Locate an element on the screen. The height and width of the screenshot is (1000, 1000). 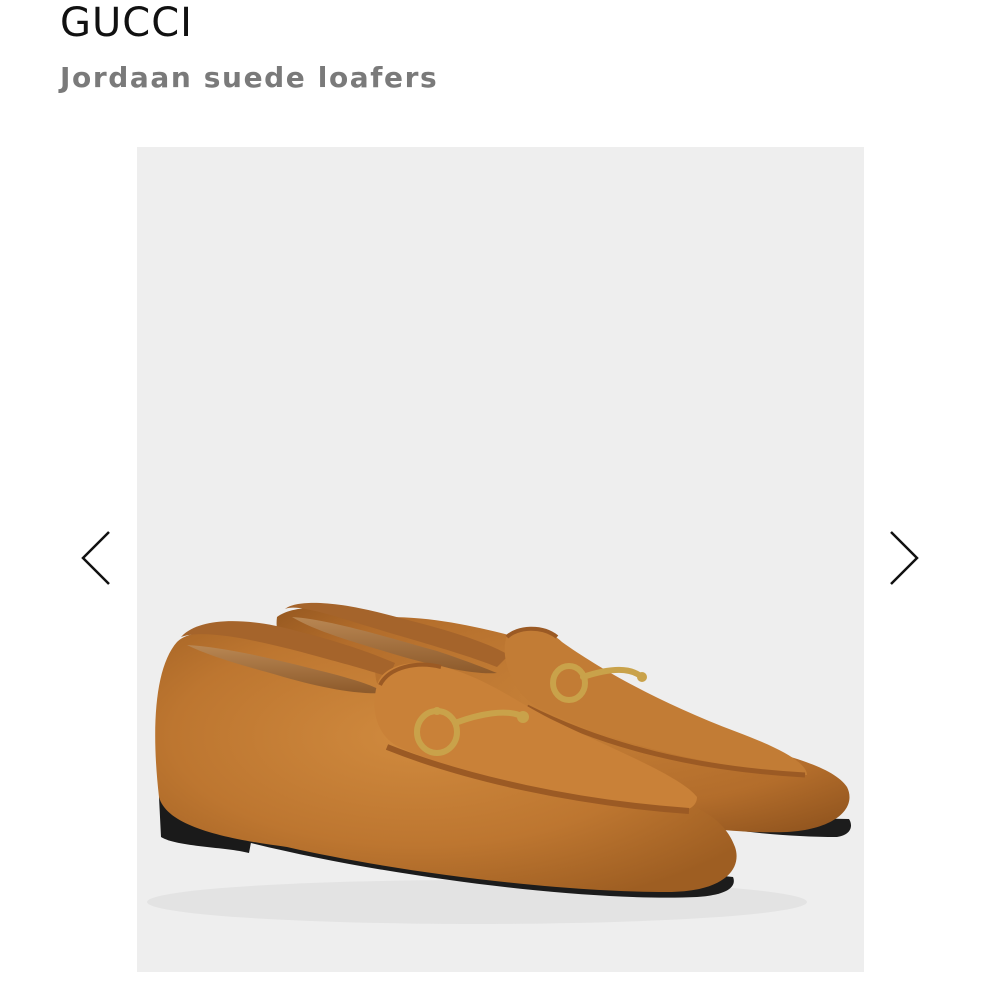
gallery-next-button is located at coordinates (904, 558).